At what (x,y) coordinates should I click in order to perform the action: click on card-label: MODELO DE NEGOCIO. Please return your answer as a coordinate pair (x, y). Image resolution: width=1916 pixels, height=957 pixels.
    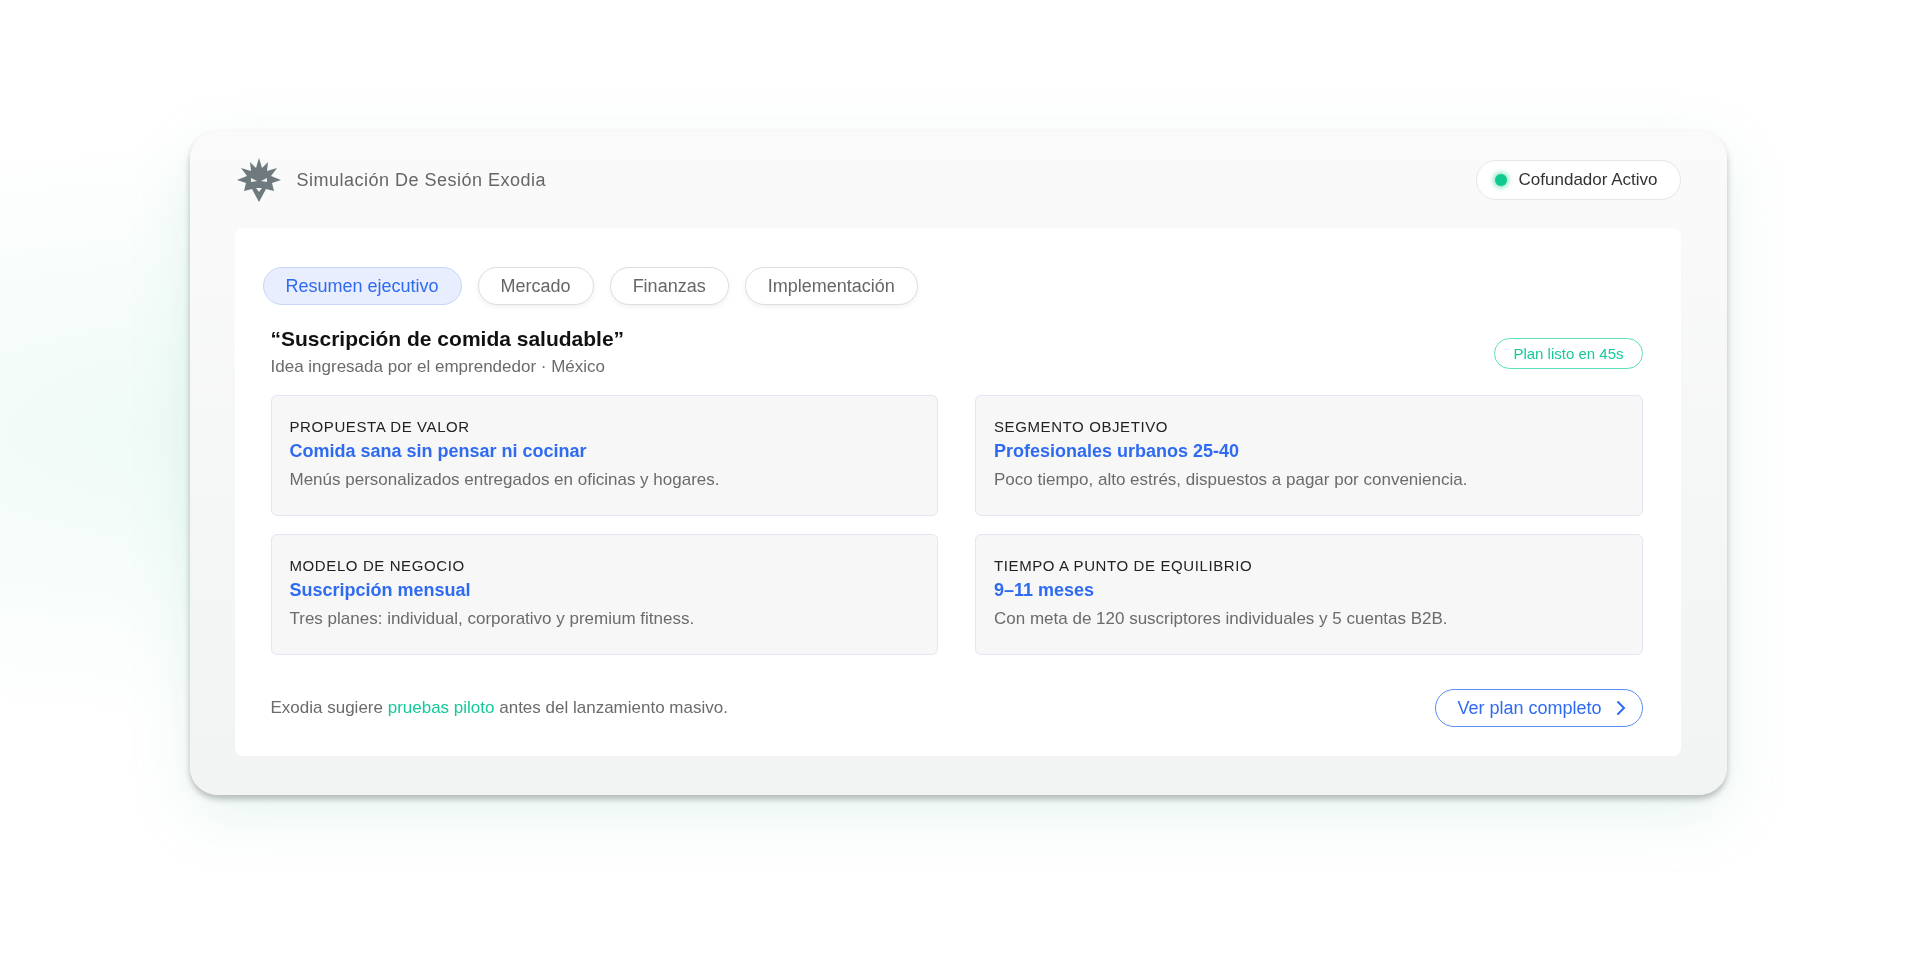
    Looking at the image, I should click on (377, 565).